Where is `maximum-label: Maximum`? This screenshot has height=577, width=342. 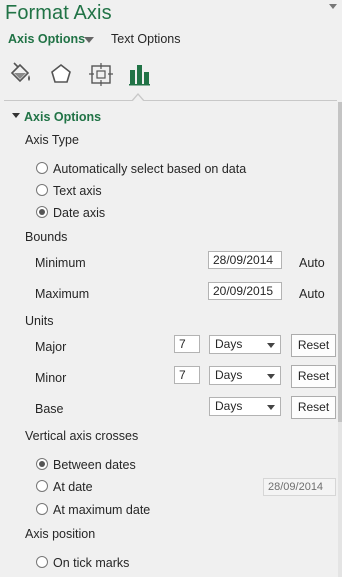 maximum-label: Maximum is located at coordinates (62, 294).